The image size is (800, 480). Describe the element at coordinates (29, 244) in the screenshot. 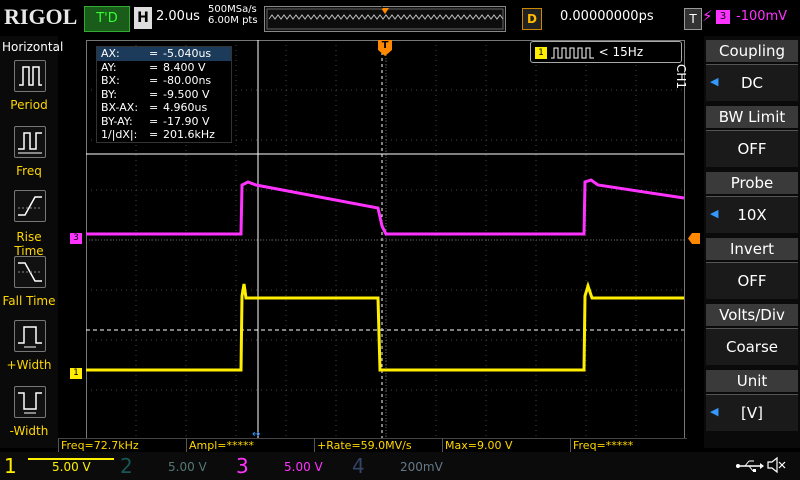

I see `rise-time-label: Rise Time` at that location.